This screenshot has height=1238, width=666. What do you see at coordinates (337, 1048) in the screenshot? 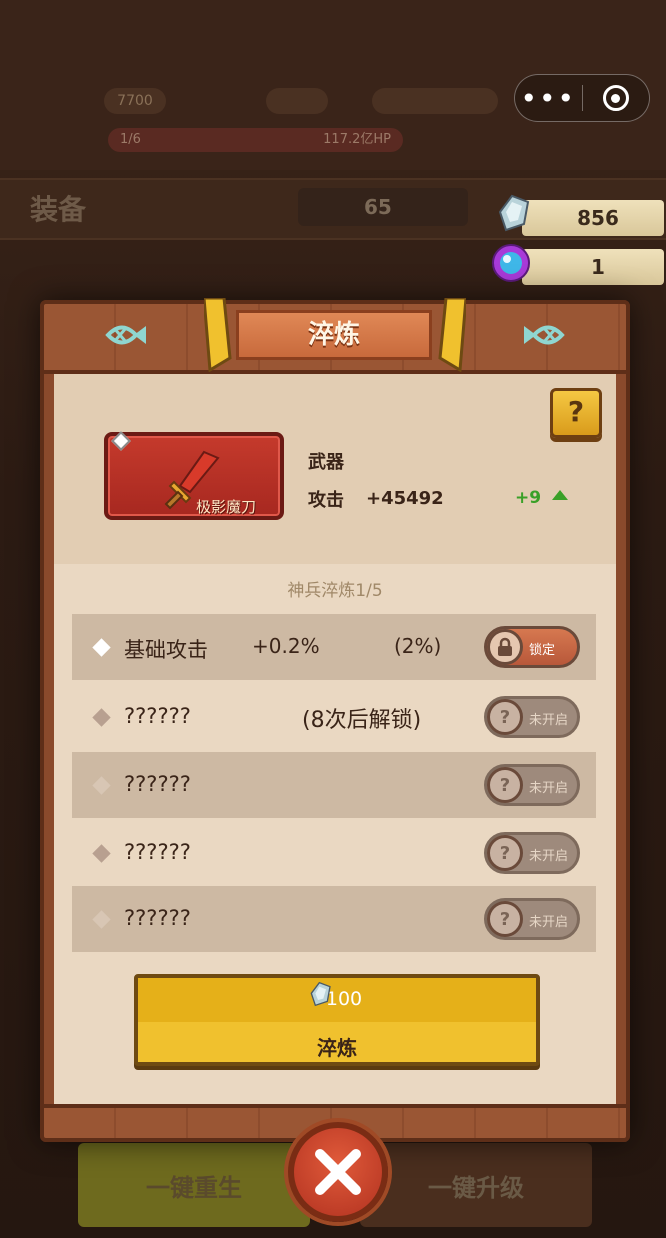
I see `refine-button-label: 淬炼` at bounding box center [337, 1048].